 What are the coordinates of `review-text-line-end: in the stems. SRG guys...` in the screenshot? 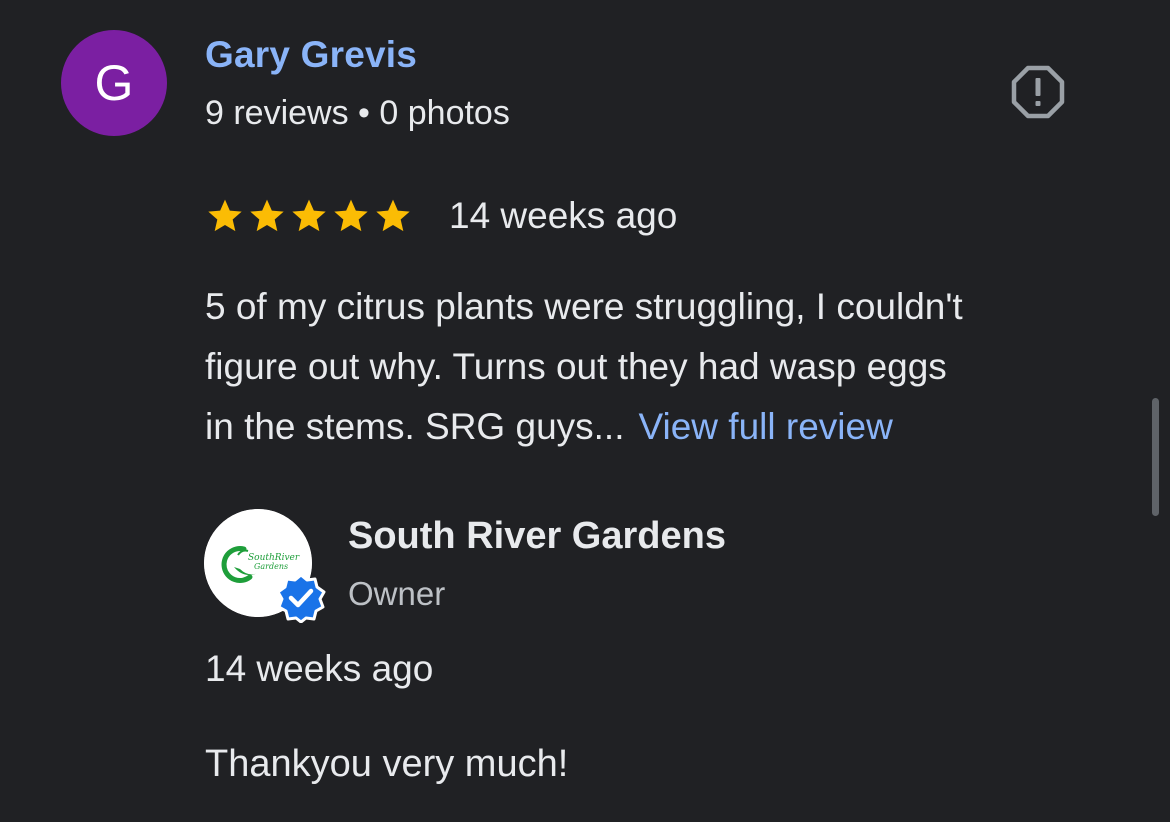 It's located at (415, 426).